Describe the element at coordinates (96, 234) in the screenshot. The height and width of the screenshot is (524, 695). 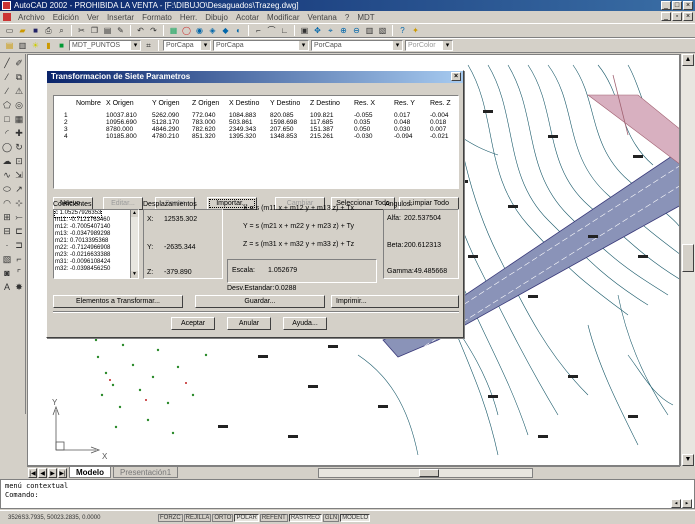
I see `coef-item: m13: -0.0347989298` at that location.